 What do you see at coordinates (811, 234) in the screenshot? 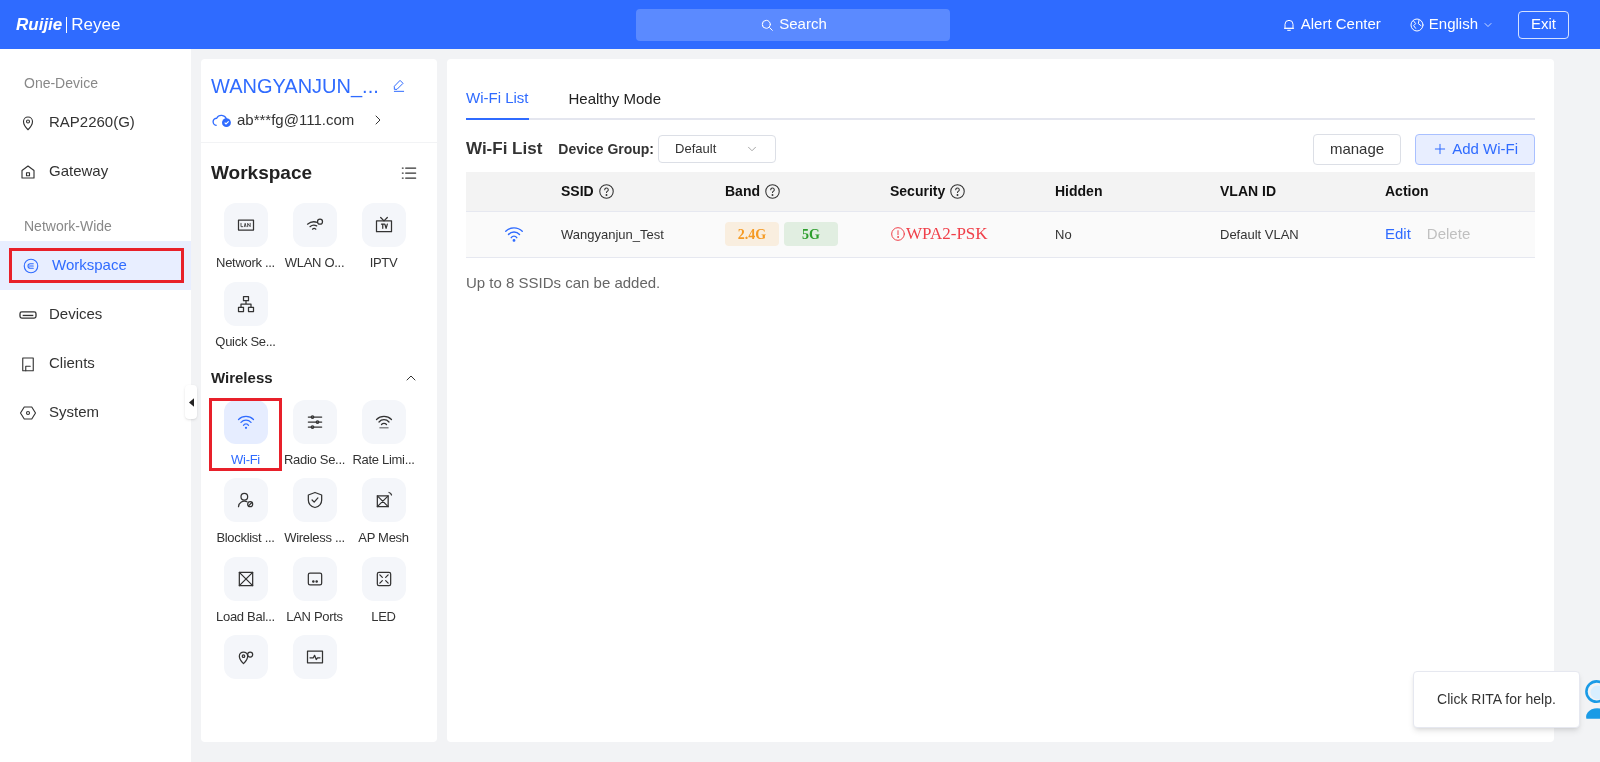
I see `band-tag: 5G` at bounding box center [811, 234].